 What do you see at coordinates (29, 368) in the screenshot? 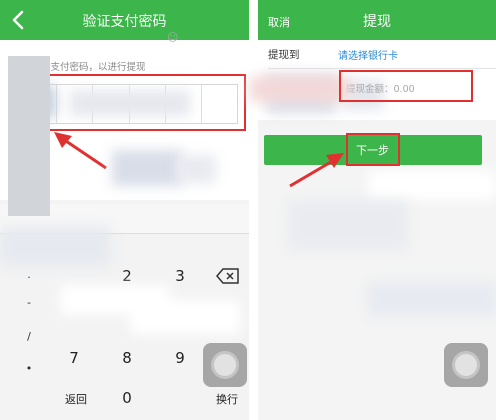
I see `symbol-key: •` at bounding box center [29, 368].